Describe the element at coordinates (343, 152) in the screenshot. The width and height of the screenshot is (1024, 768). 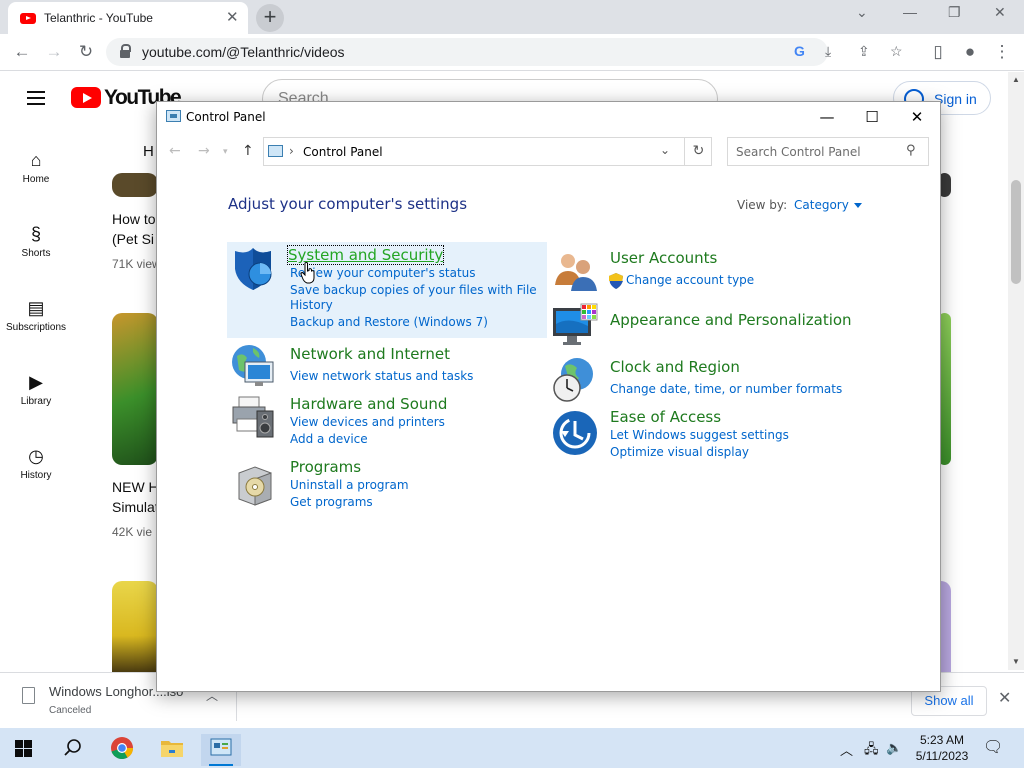
I see `breadcrumb: Control Panel` at that location.